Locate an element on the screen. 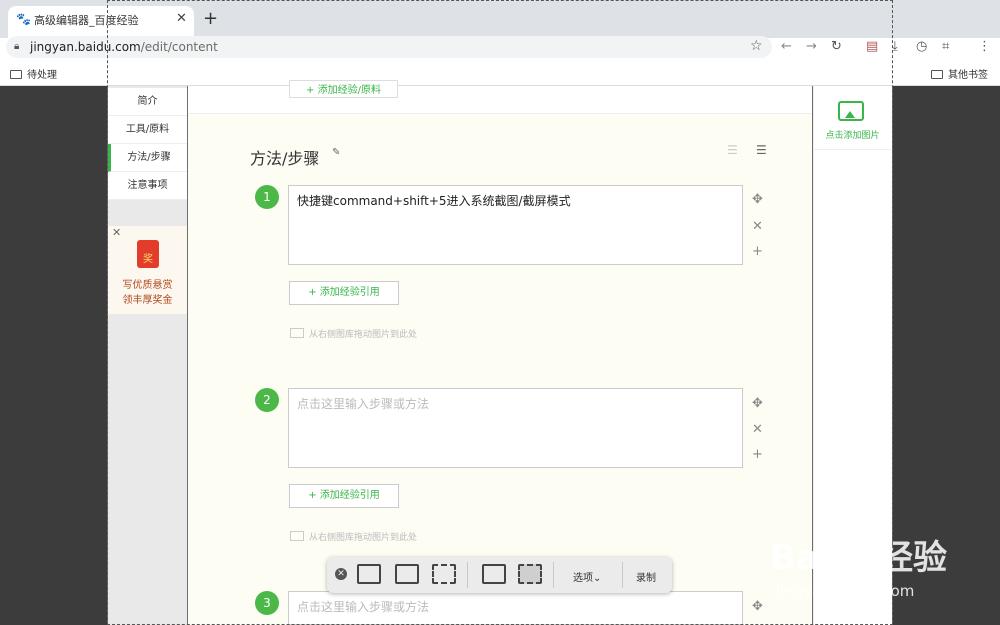  record-button: 录制 is located at coordinates (646, 576).